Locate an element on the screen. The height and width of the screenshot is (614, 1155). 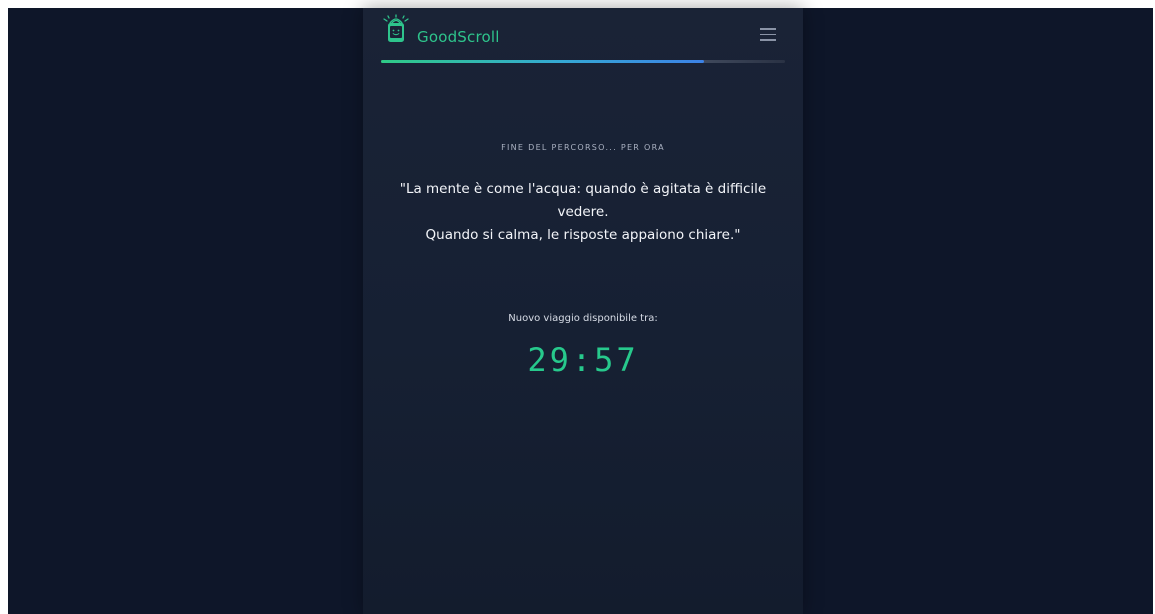
journey-progress-bar is located at coordinates (583, 61).